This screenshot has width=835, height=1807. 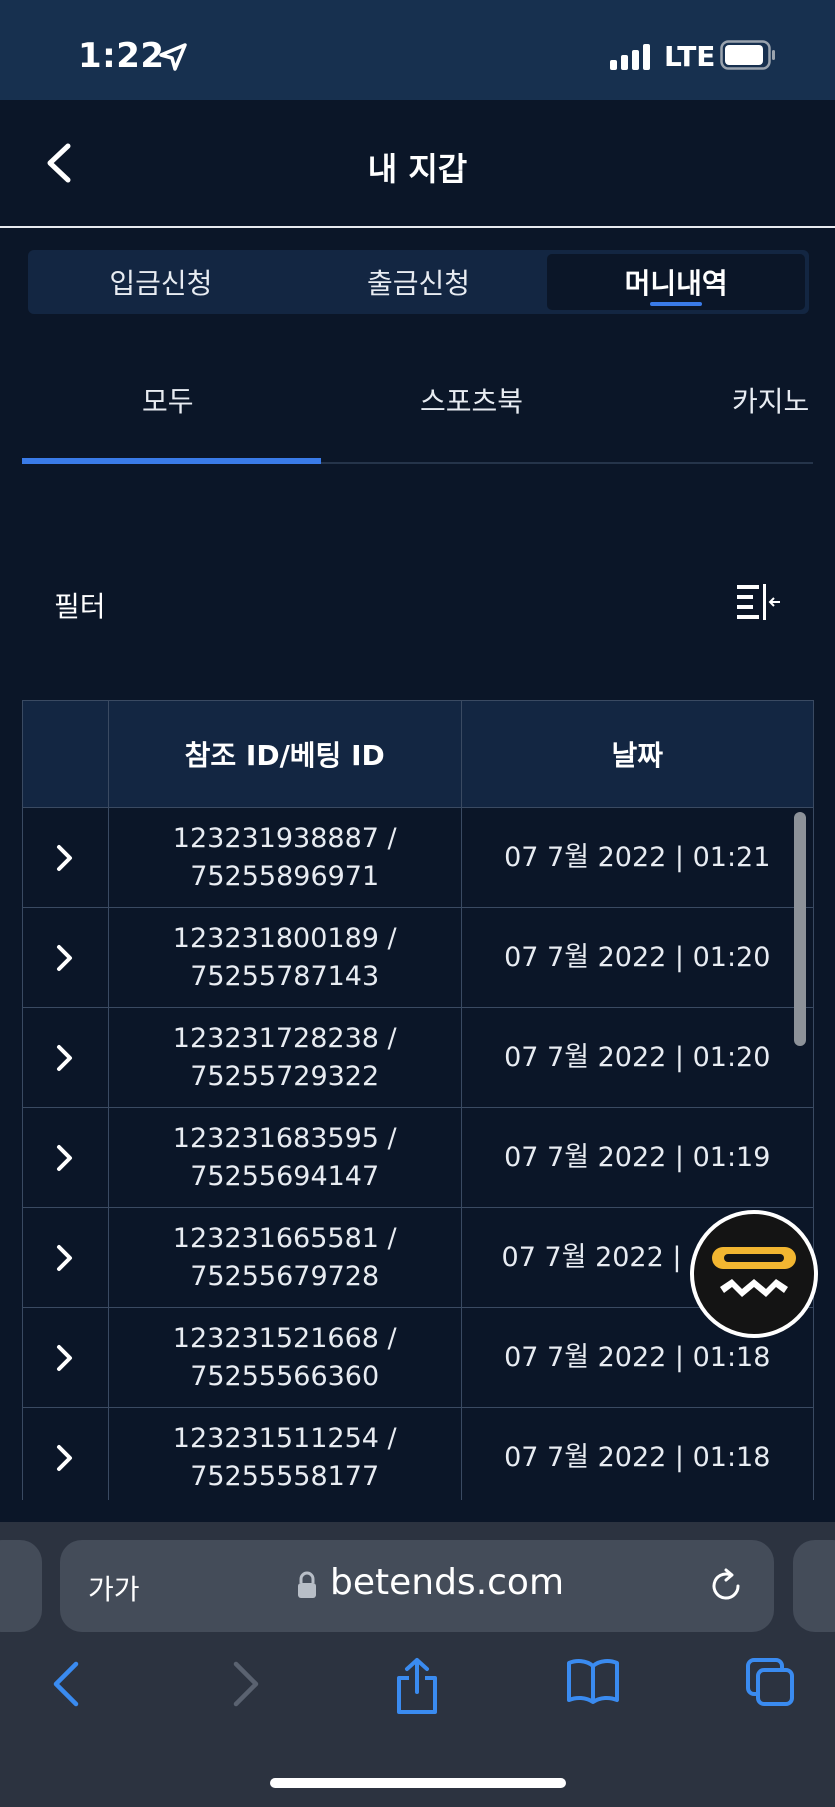 What do you see at coordinates (21, 1586) in the screenshot?
I see `previous-tab-preview` at bounding box center [21, 1586].